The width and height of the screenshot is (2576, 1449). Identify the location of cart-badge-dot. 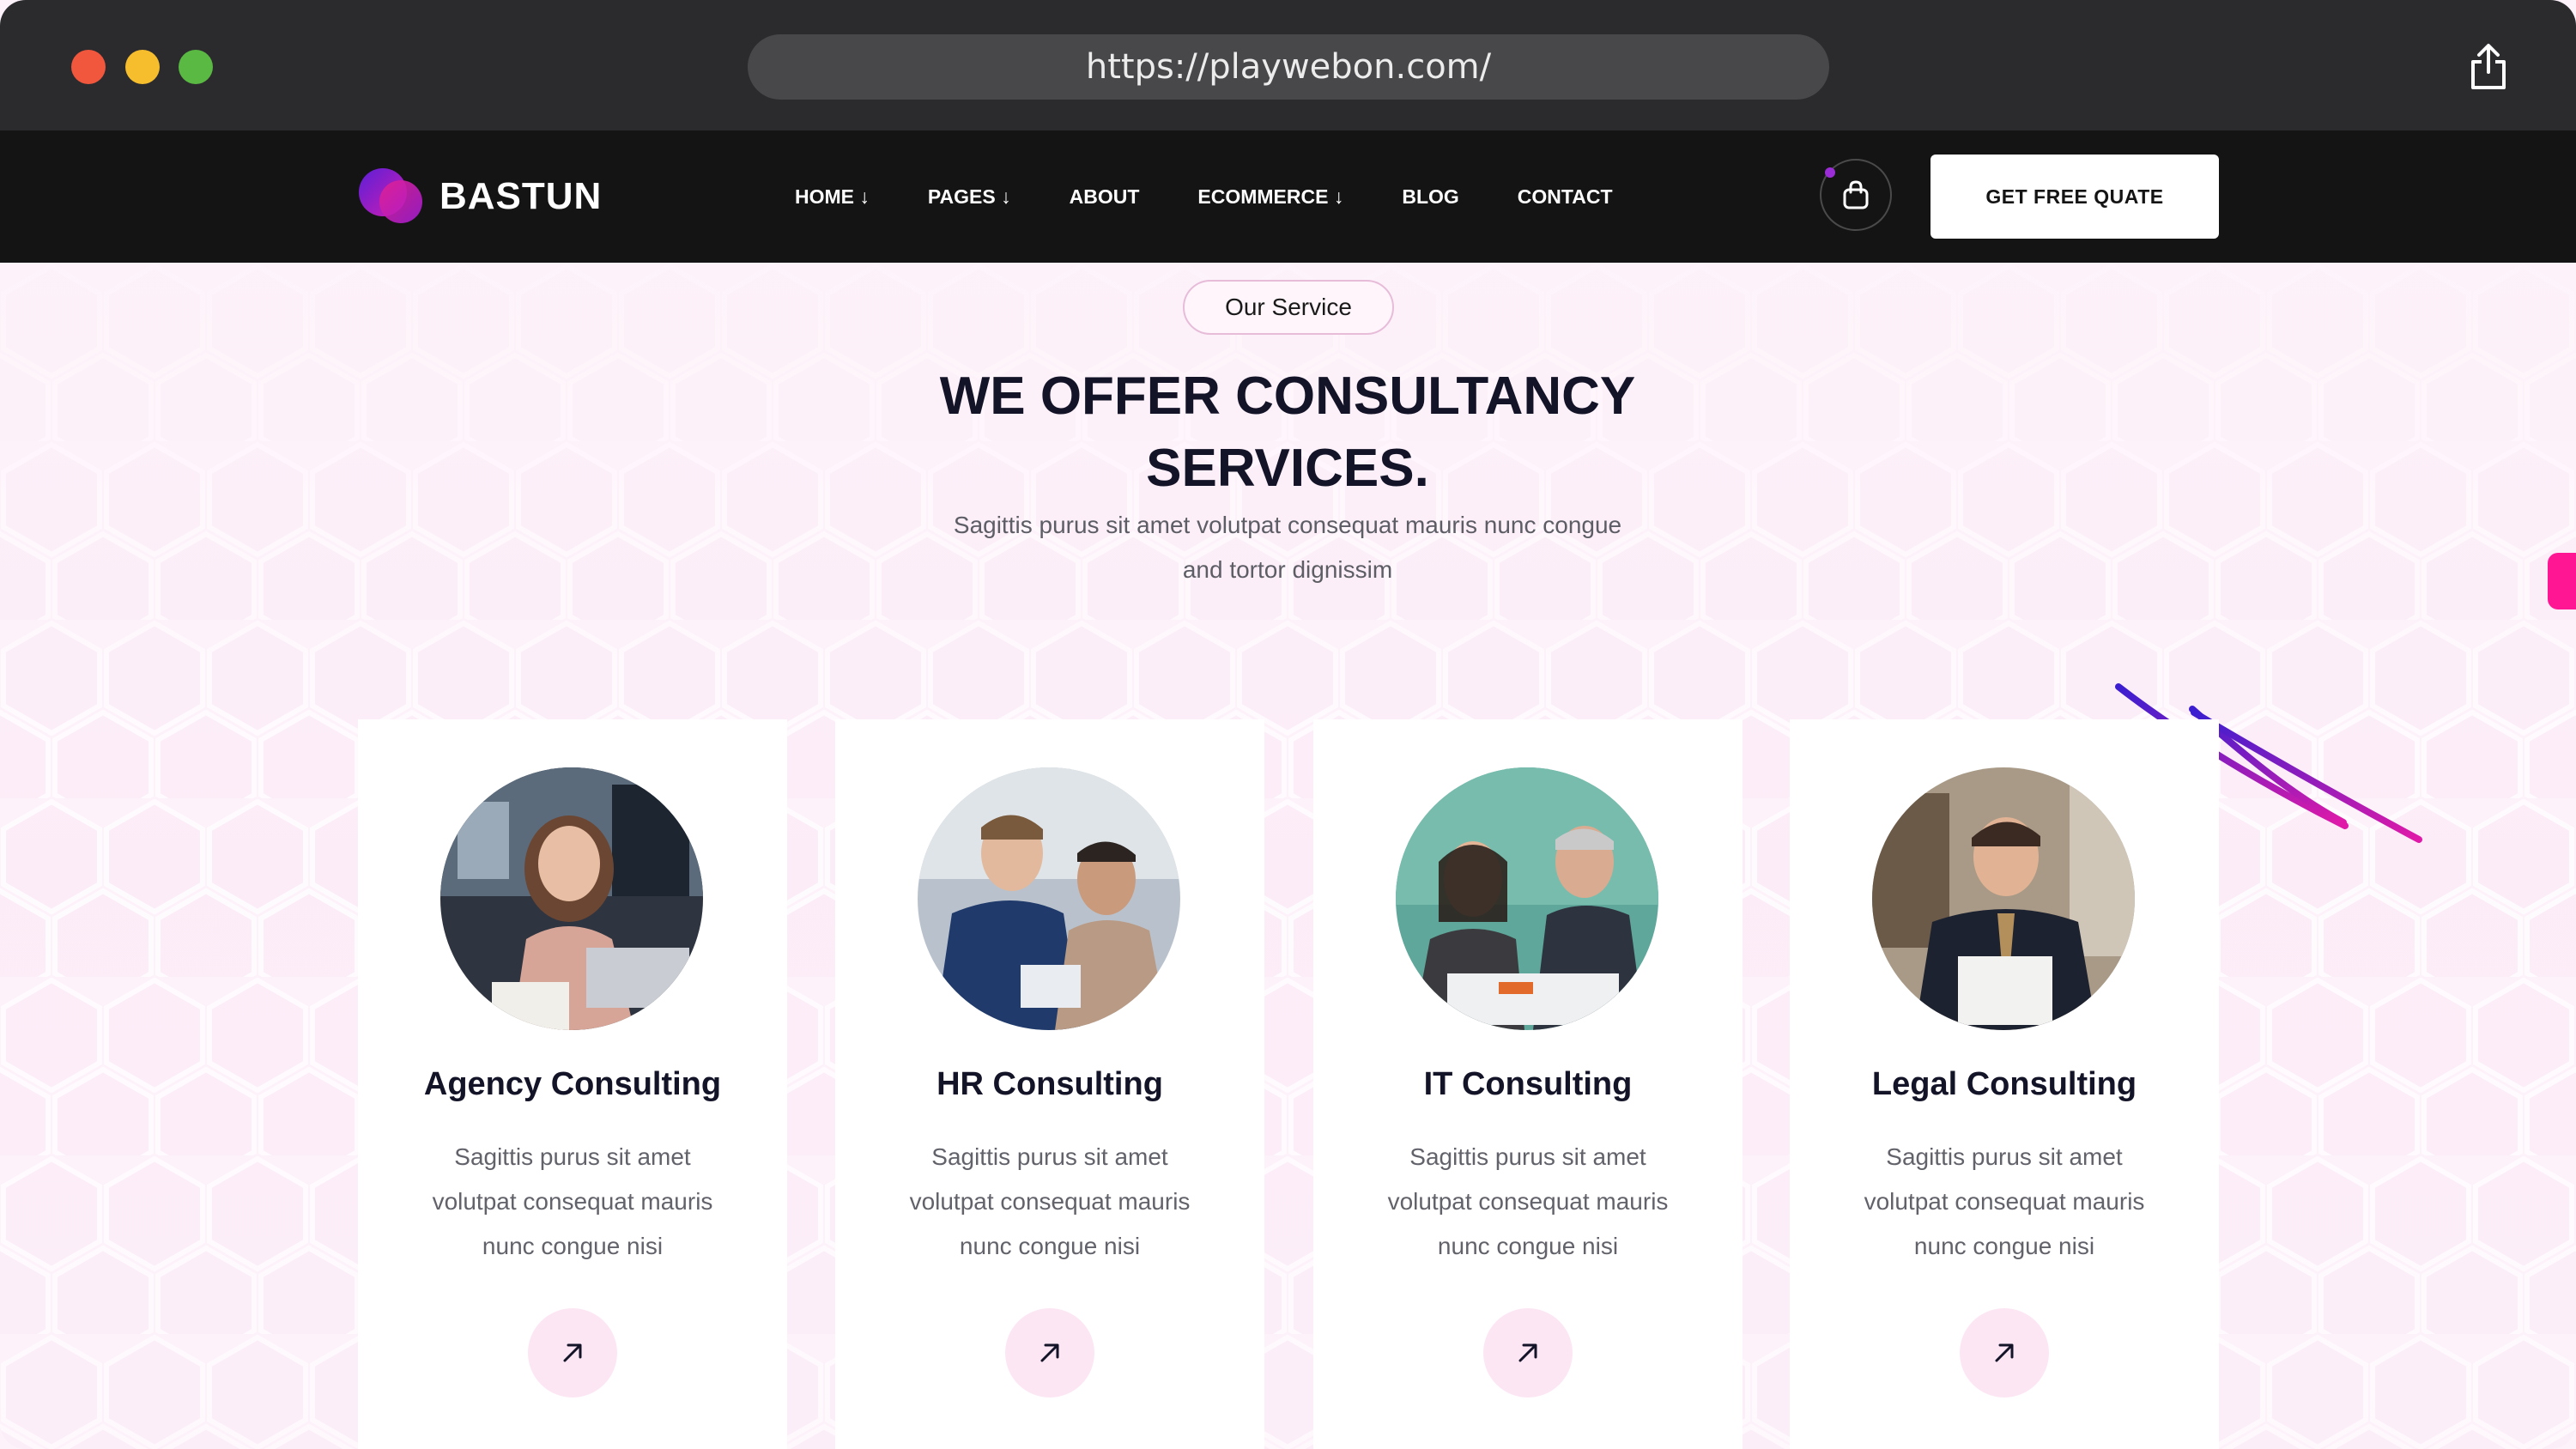
(1830, 172).